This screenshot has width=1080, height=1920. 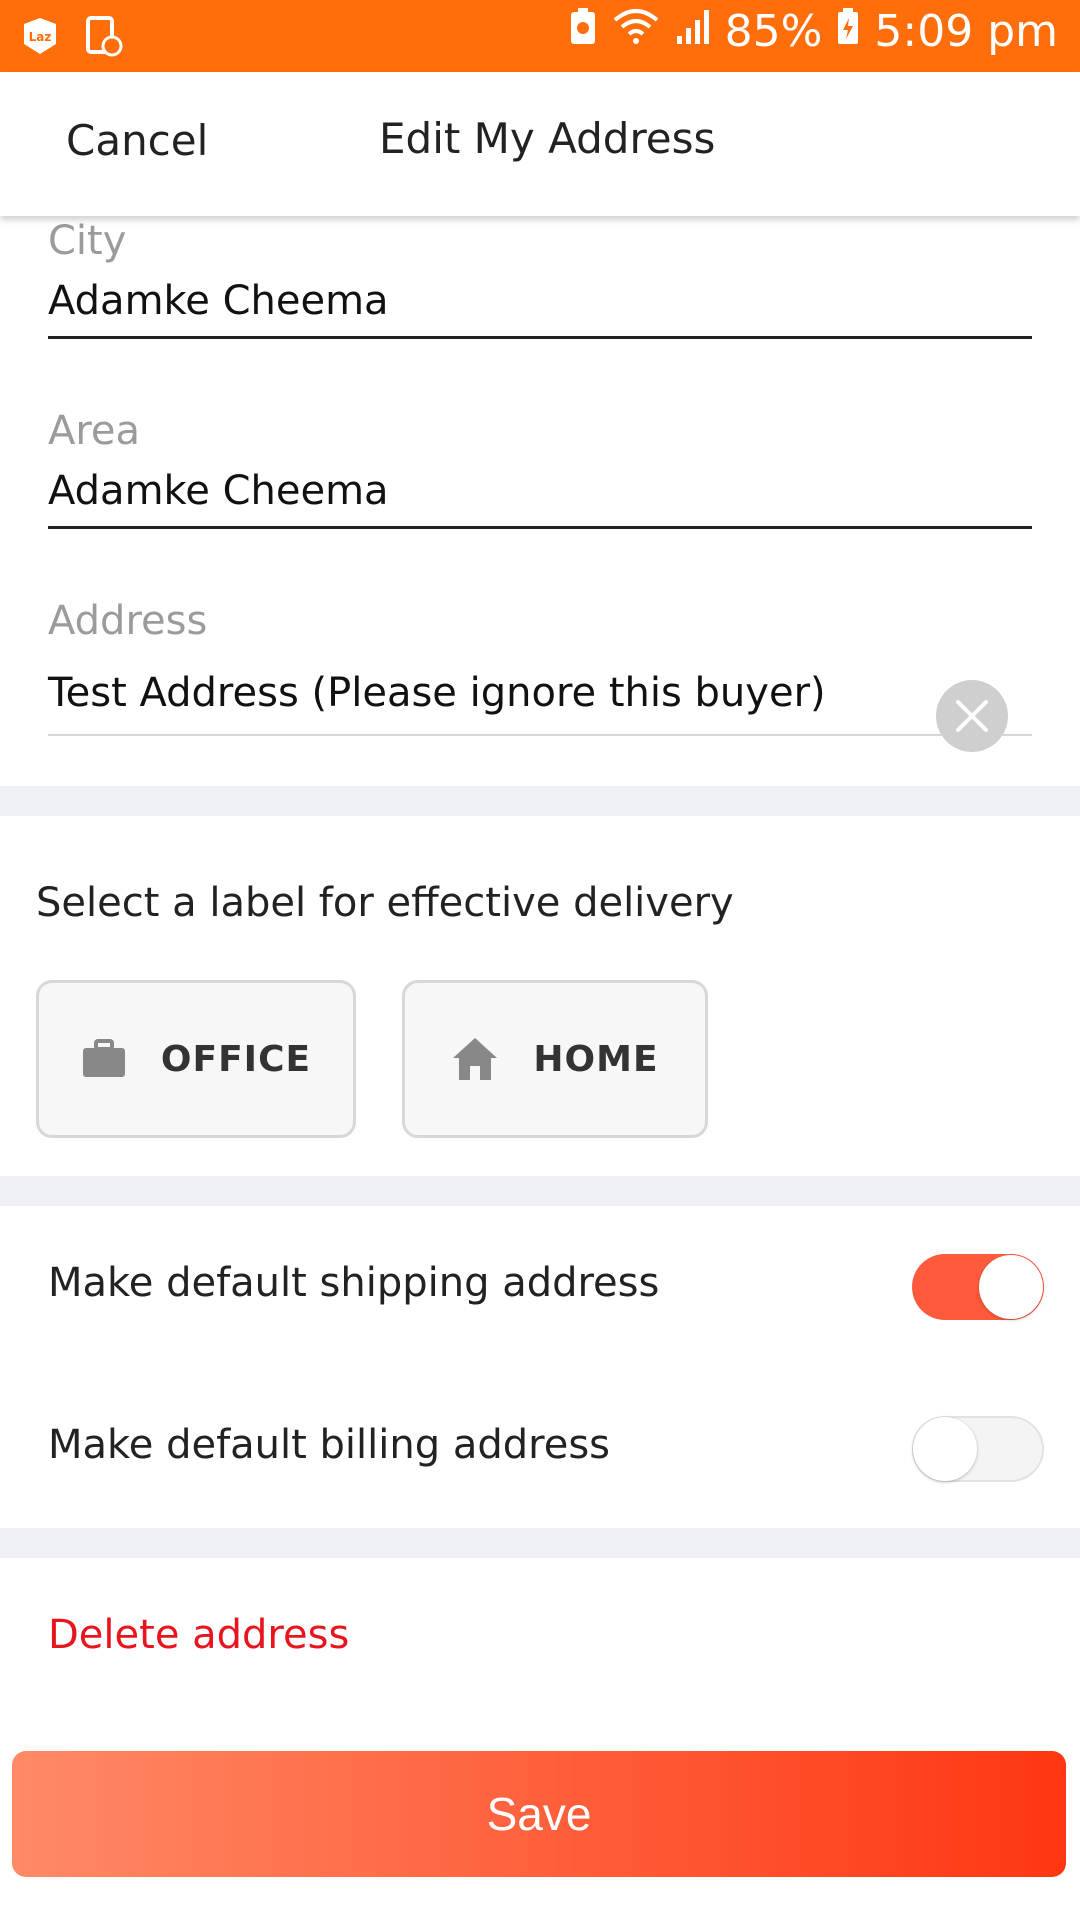 I want to click on signal-icon, so click(x=693, y=31).